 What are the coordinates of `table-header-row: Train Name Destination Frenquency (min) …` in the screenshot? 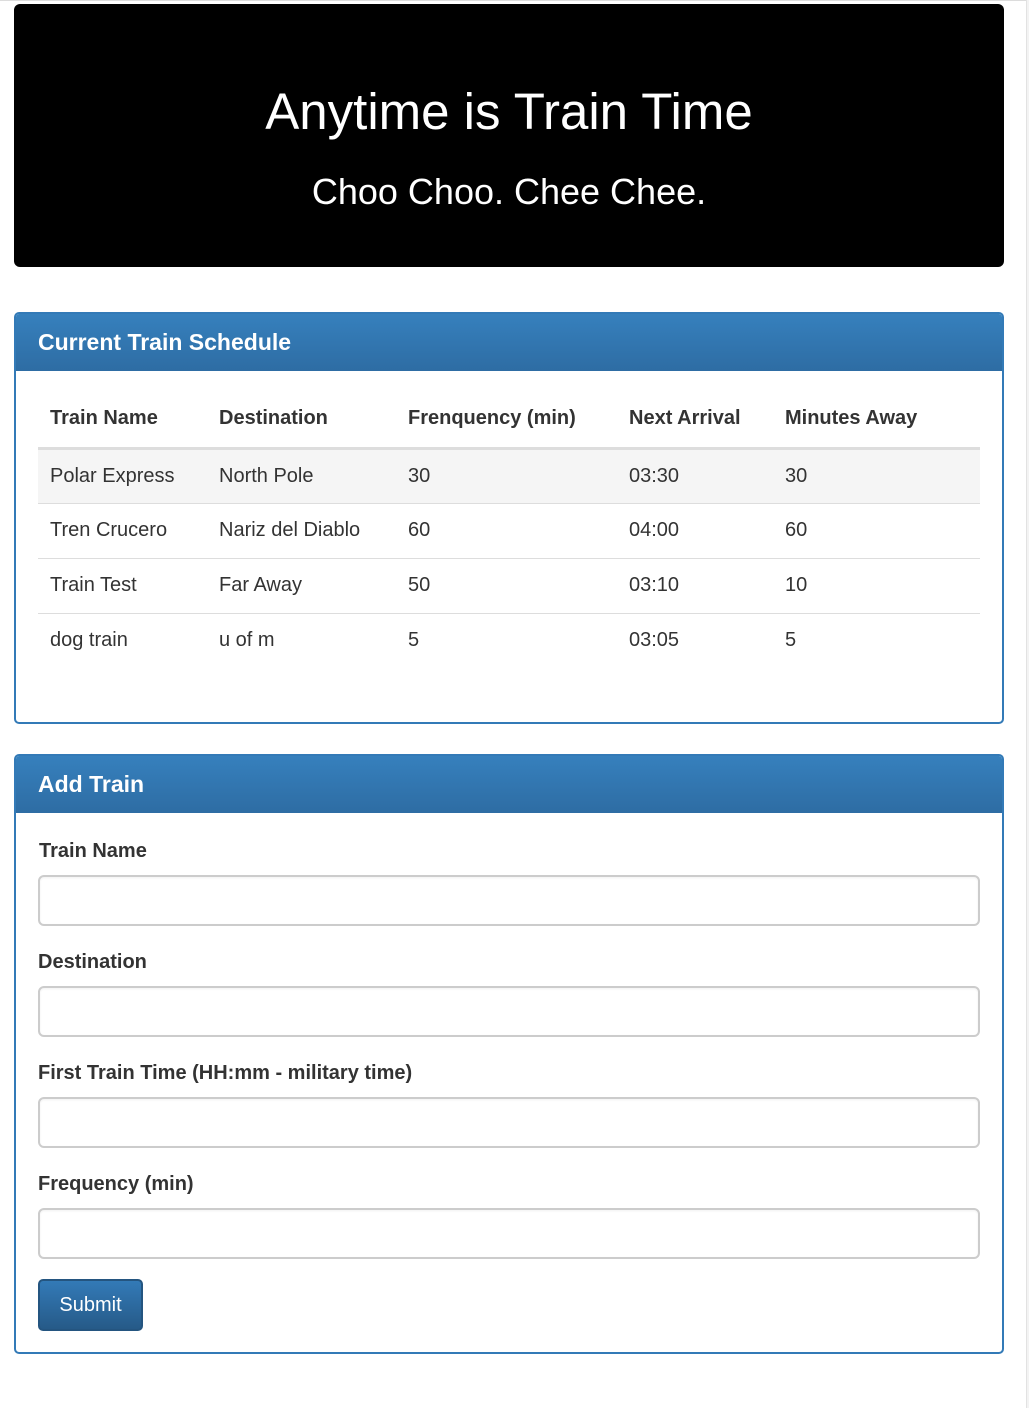 It's located at (509, 420).